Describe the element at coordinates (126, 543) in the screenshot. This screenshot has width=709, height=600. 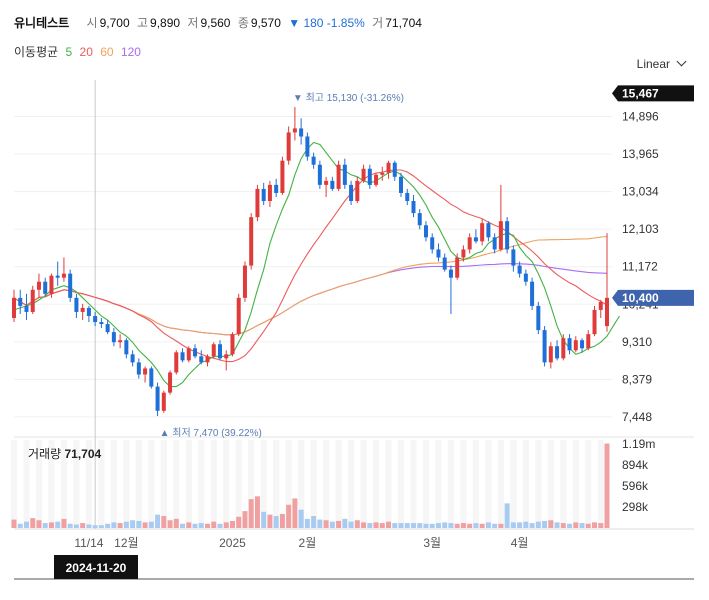
I see `x-tick-label: 12월` at that location.